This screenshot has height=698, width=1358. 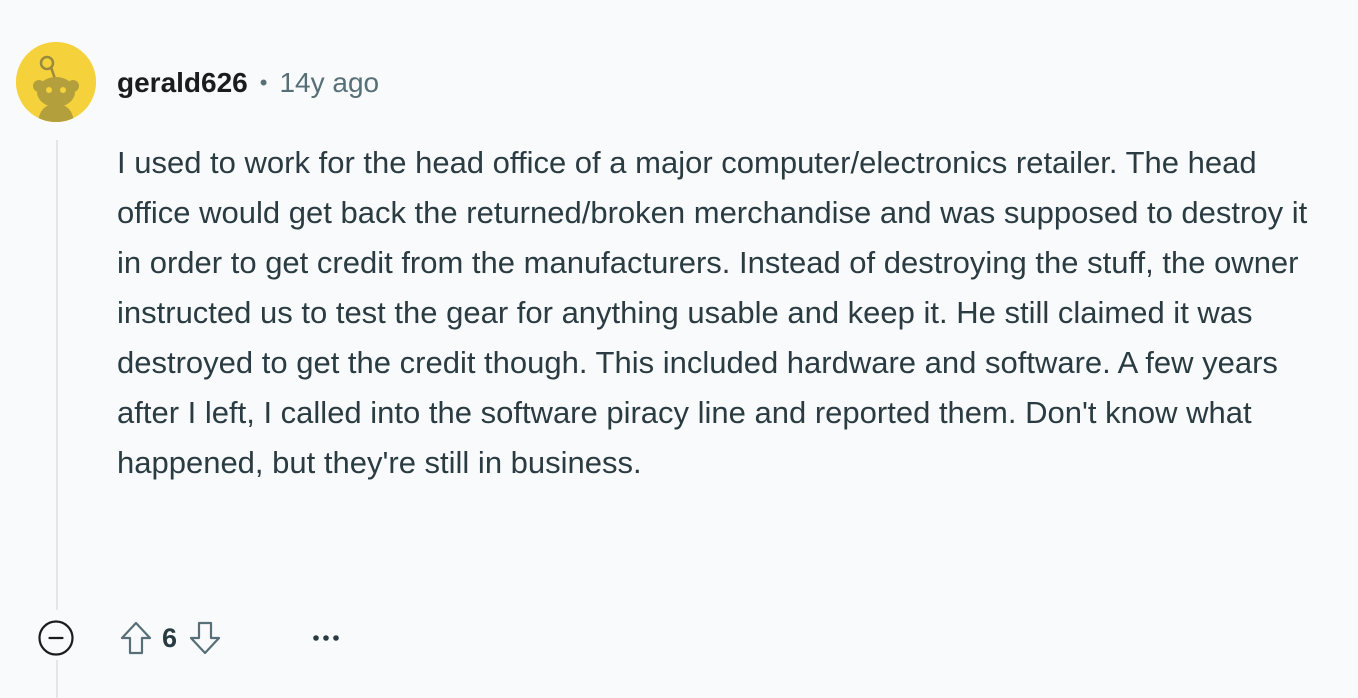 I want to click on avatar, so click(x=56, y=82).